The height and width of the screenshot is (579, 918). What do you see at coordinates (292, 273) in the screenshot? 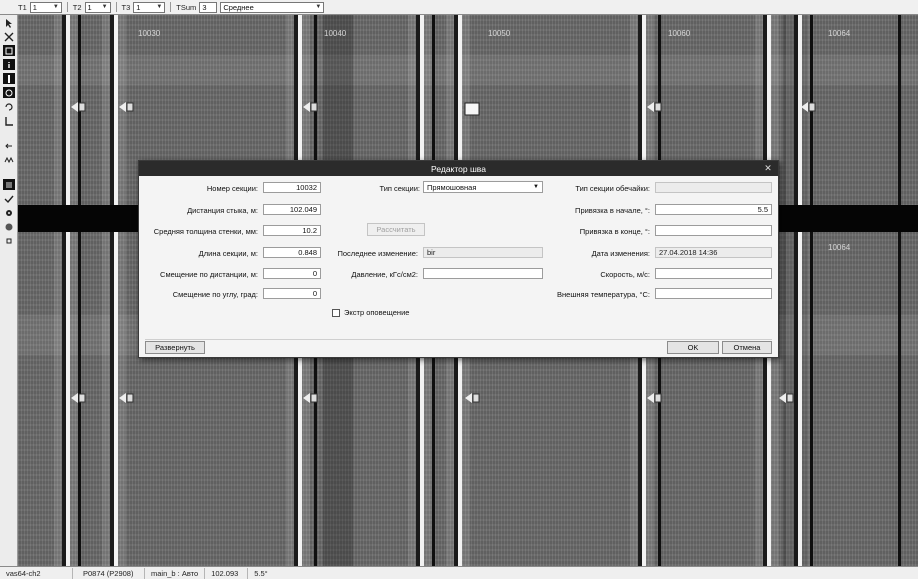
I see `dist-offset-field: 0` at bounding box center [292, 273].